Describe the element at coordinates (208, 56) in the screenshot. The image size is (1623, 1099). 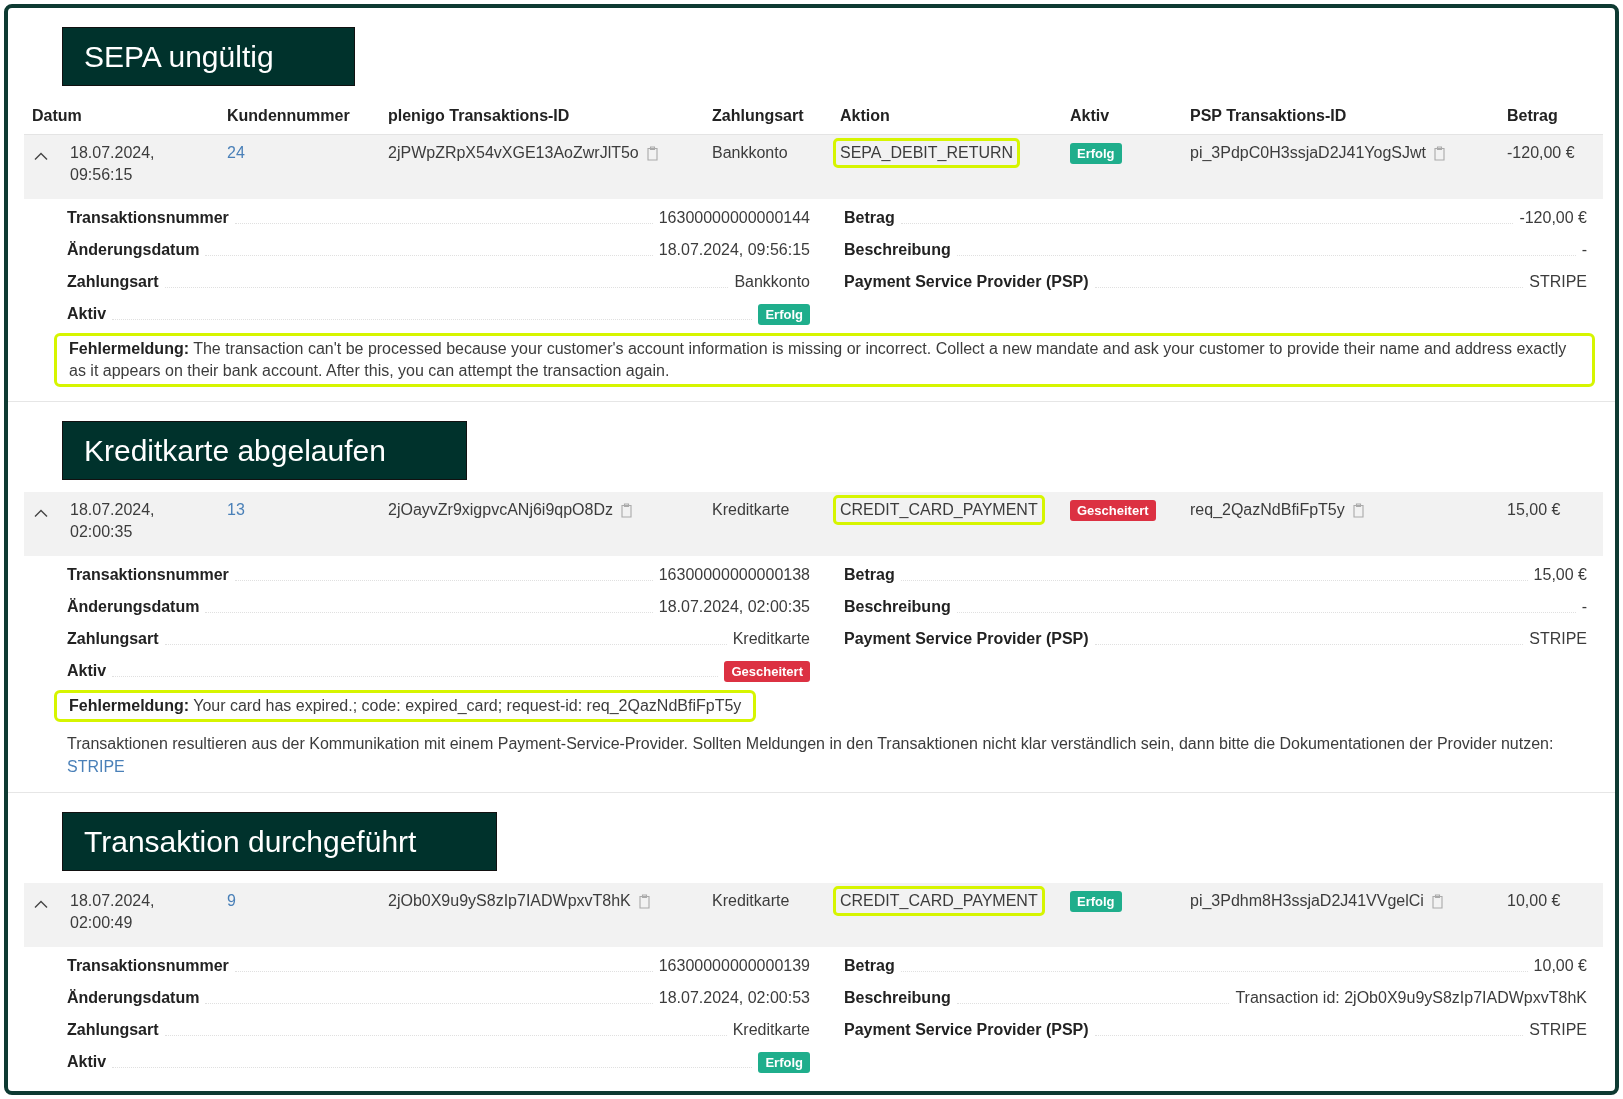
I see `section-title: SEPA ungültig` at that location.